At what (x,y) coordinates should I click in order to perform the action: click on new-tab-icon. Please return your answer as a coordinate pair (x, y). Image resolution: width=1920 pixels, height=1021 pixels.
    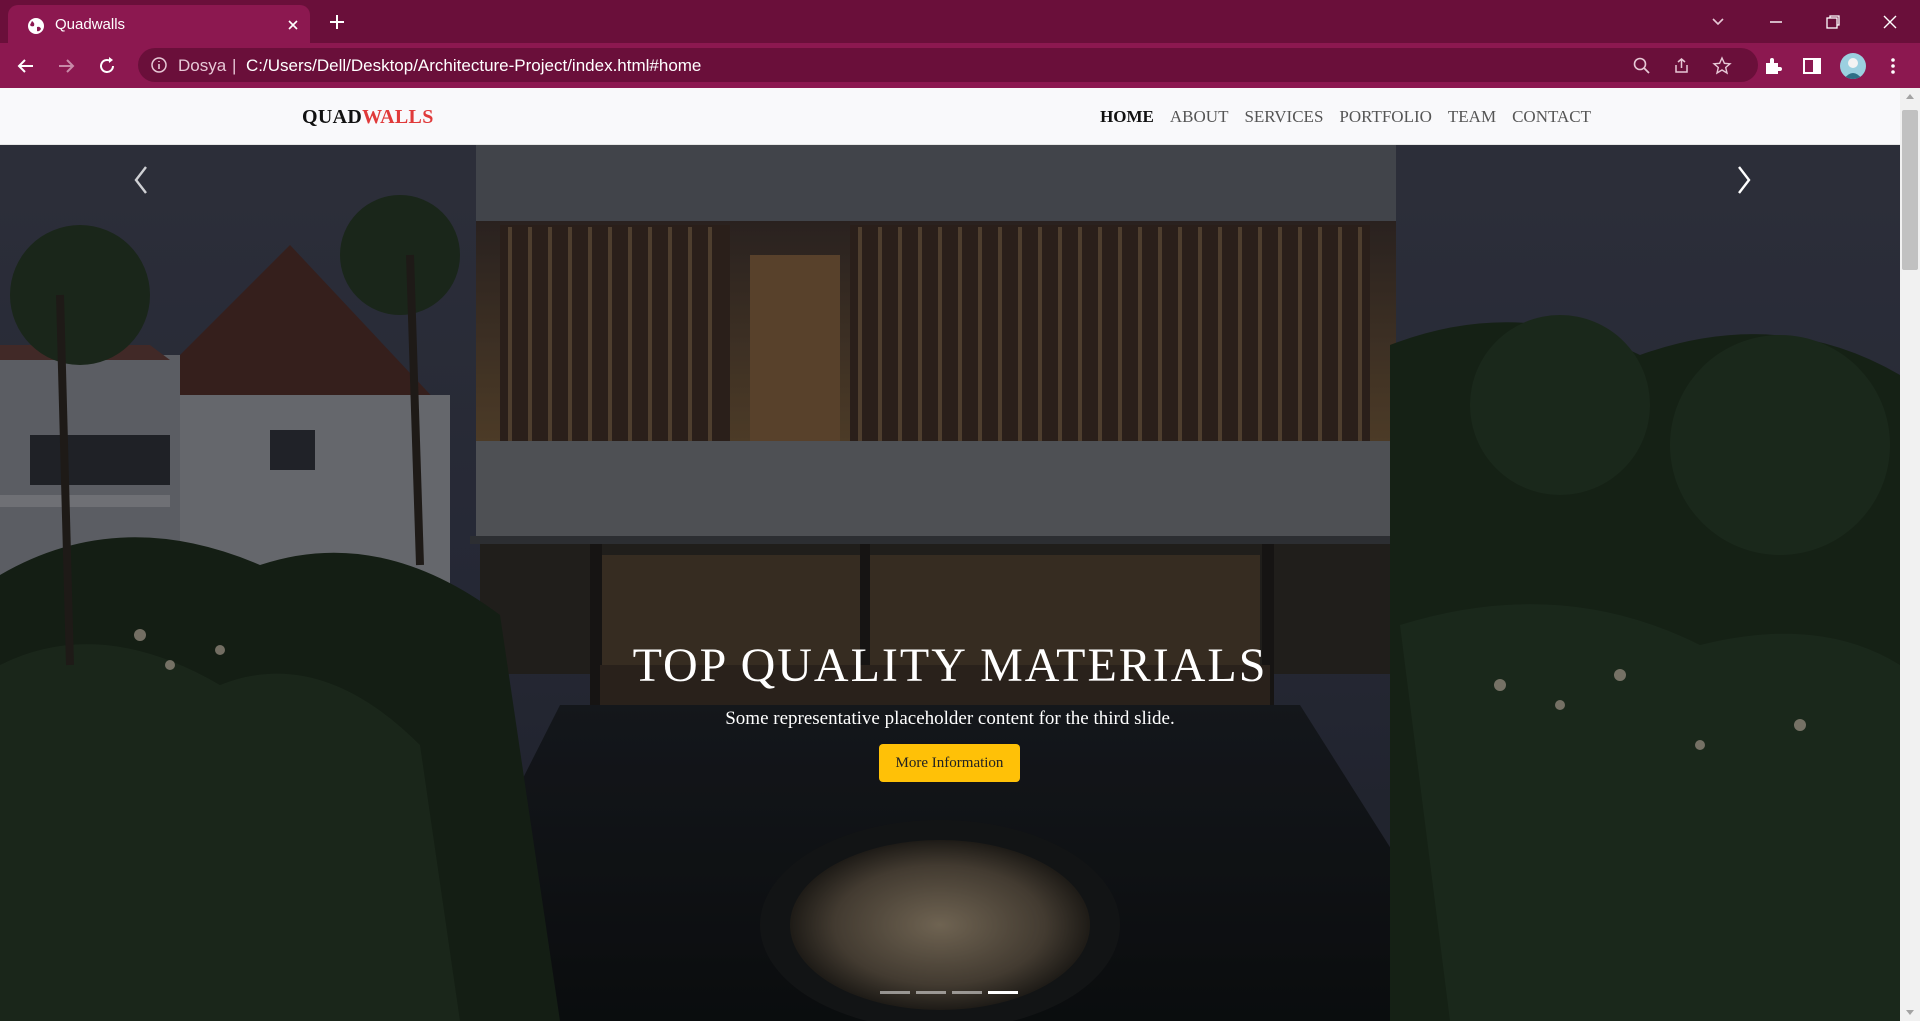
    Looking at the image, I should click on (337, 22).